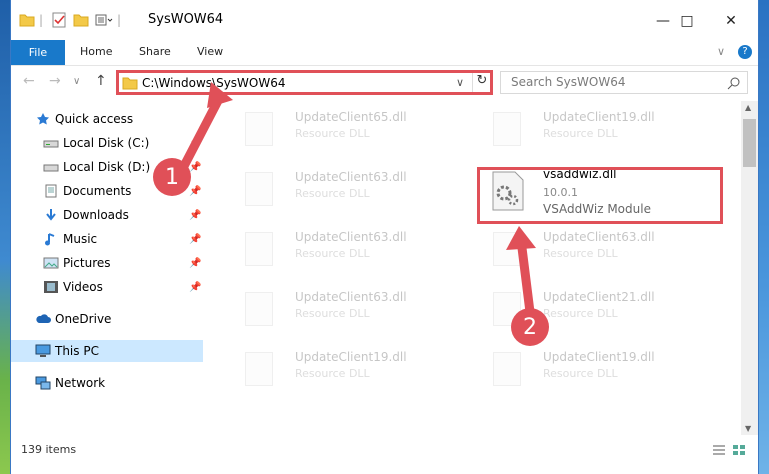  I want to click on sidebar-item-onedrive: OneDrive, so click(107, 319).